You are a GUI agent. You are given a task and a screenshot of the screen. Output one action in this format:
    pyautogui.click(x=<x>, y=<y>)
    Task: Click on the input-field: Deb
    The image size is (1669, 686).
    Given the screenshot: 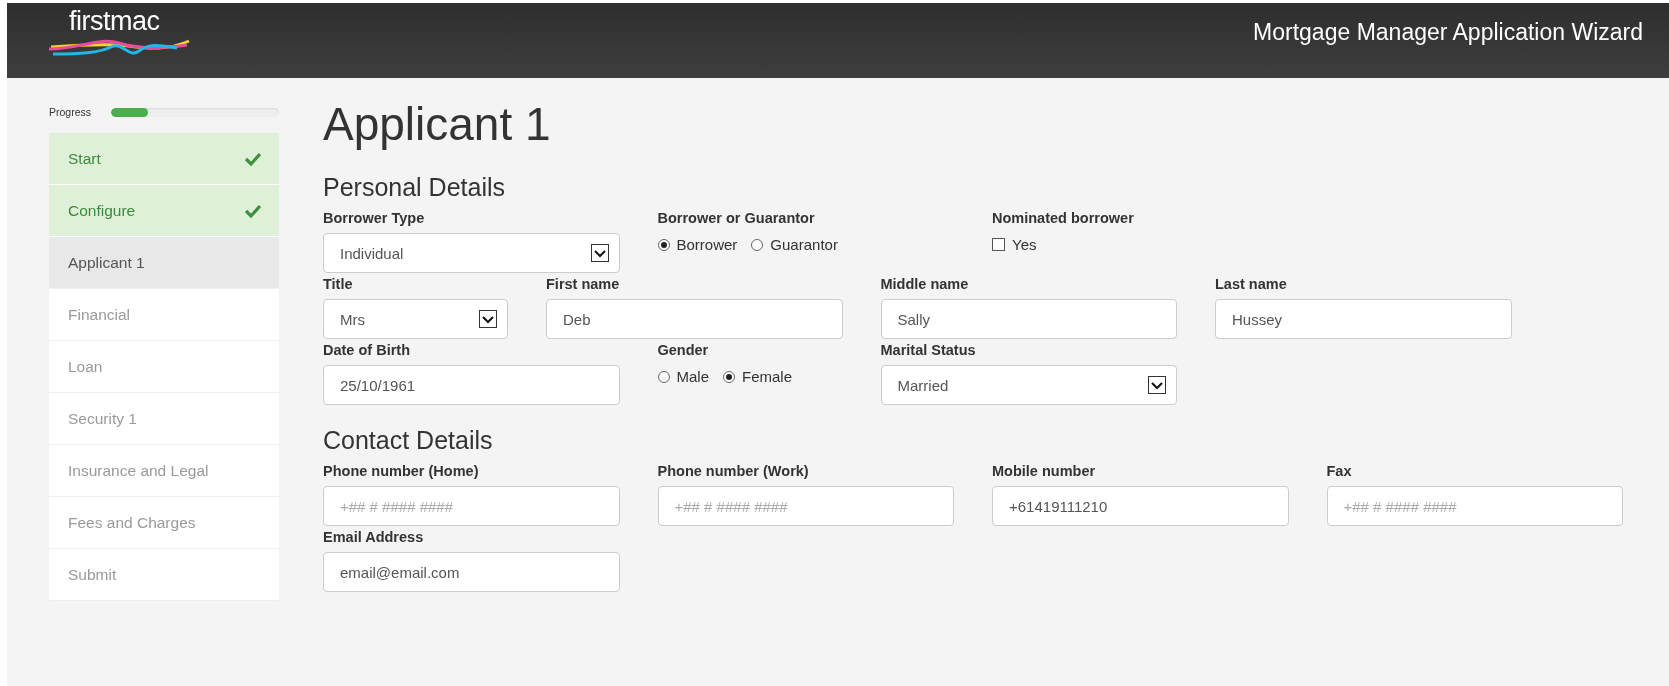 What is the action you would take?
    pyautogui.click(x=694, y=319)
    